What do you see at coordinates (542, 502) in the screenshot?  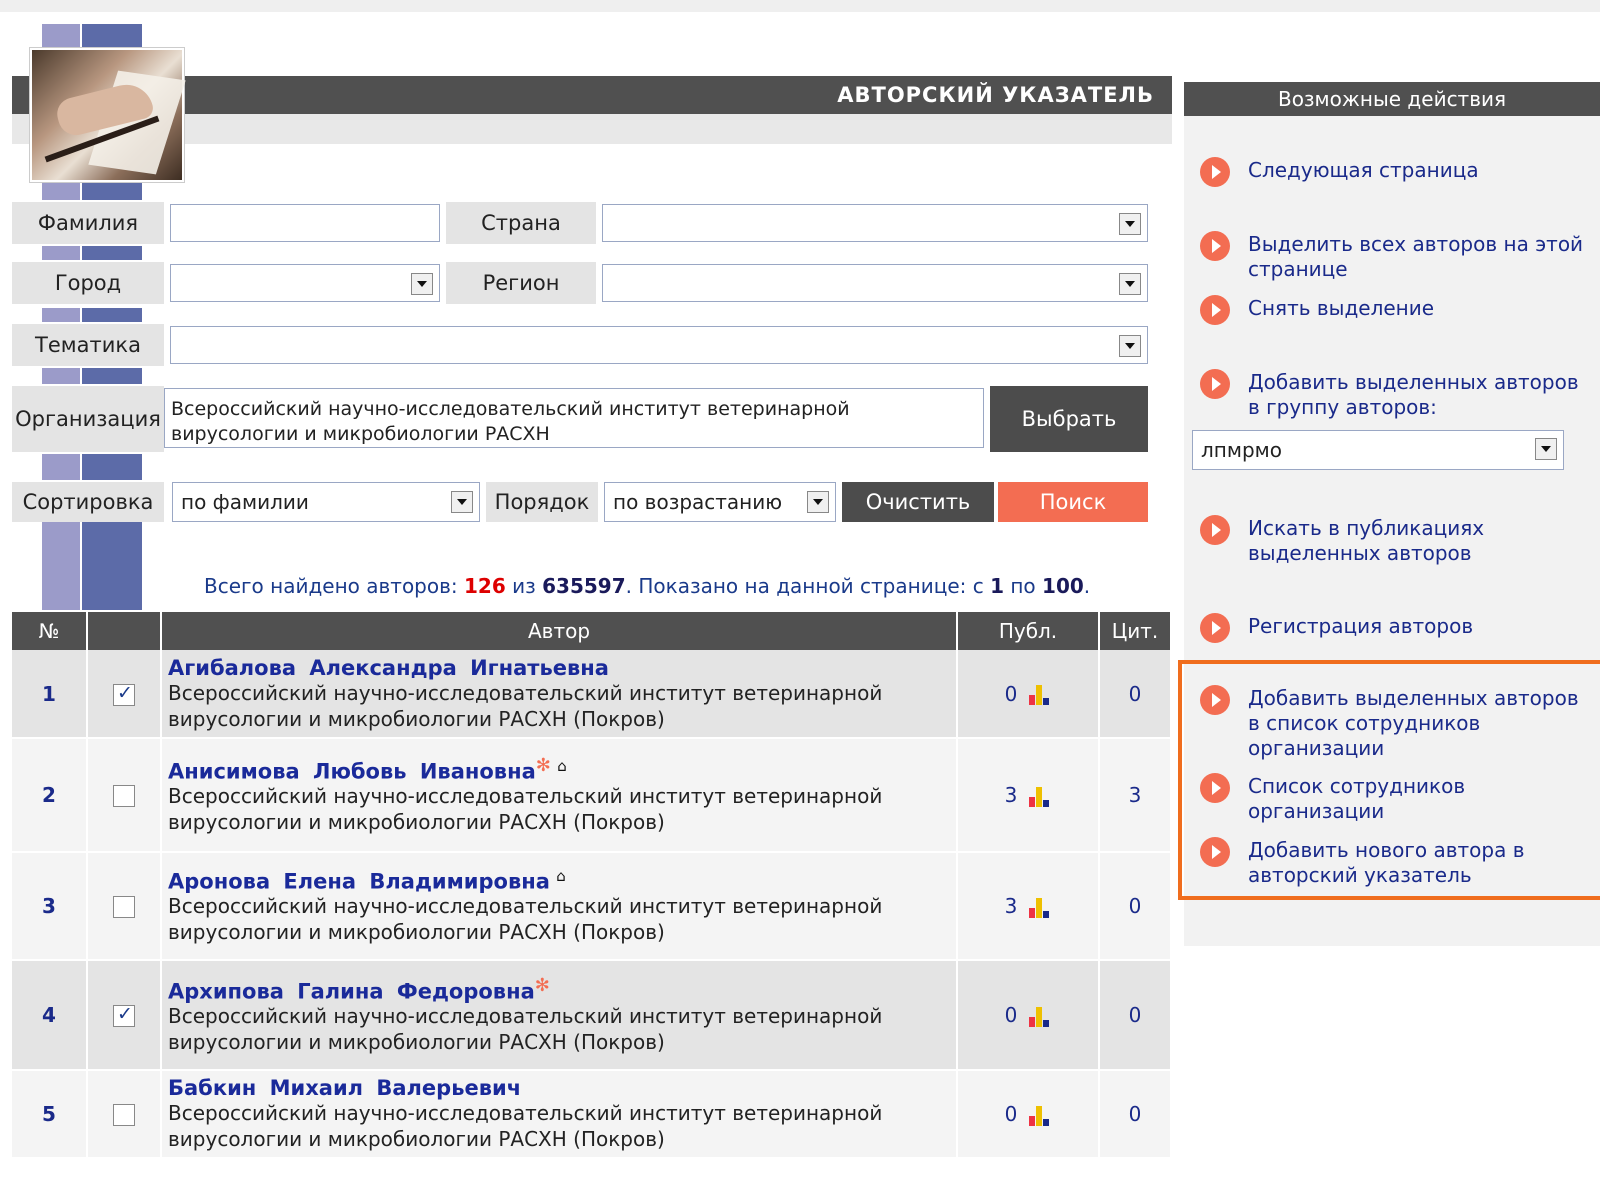 I see `order-label: Порядок` at bounding box center [542, 502].